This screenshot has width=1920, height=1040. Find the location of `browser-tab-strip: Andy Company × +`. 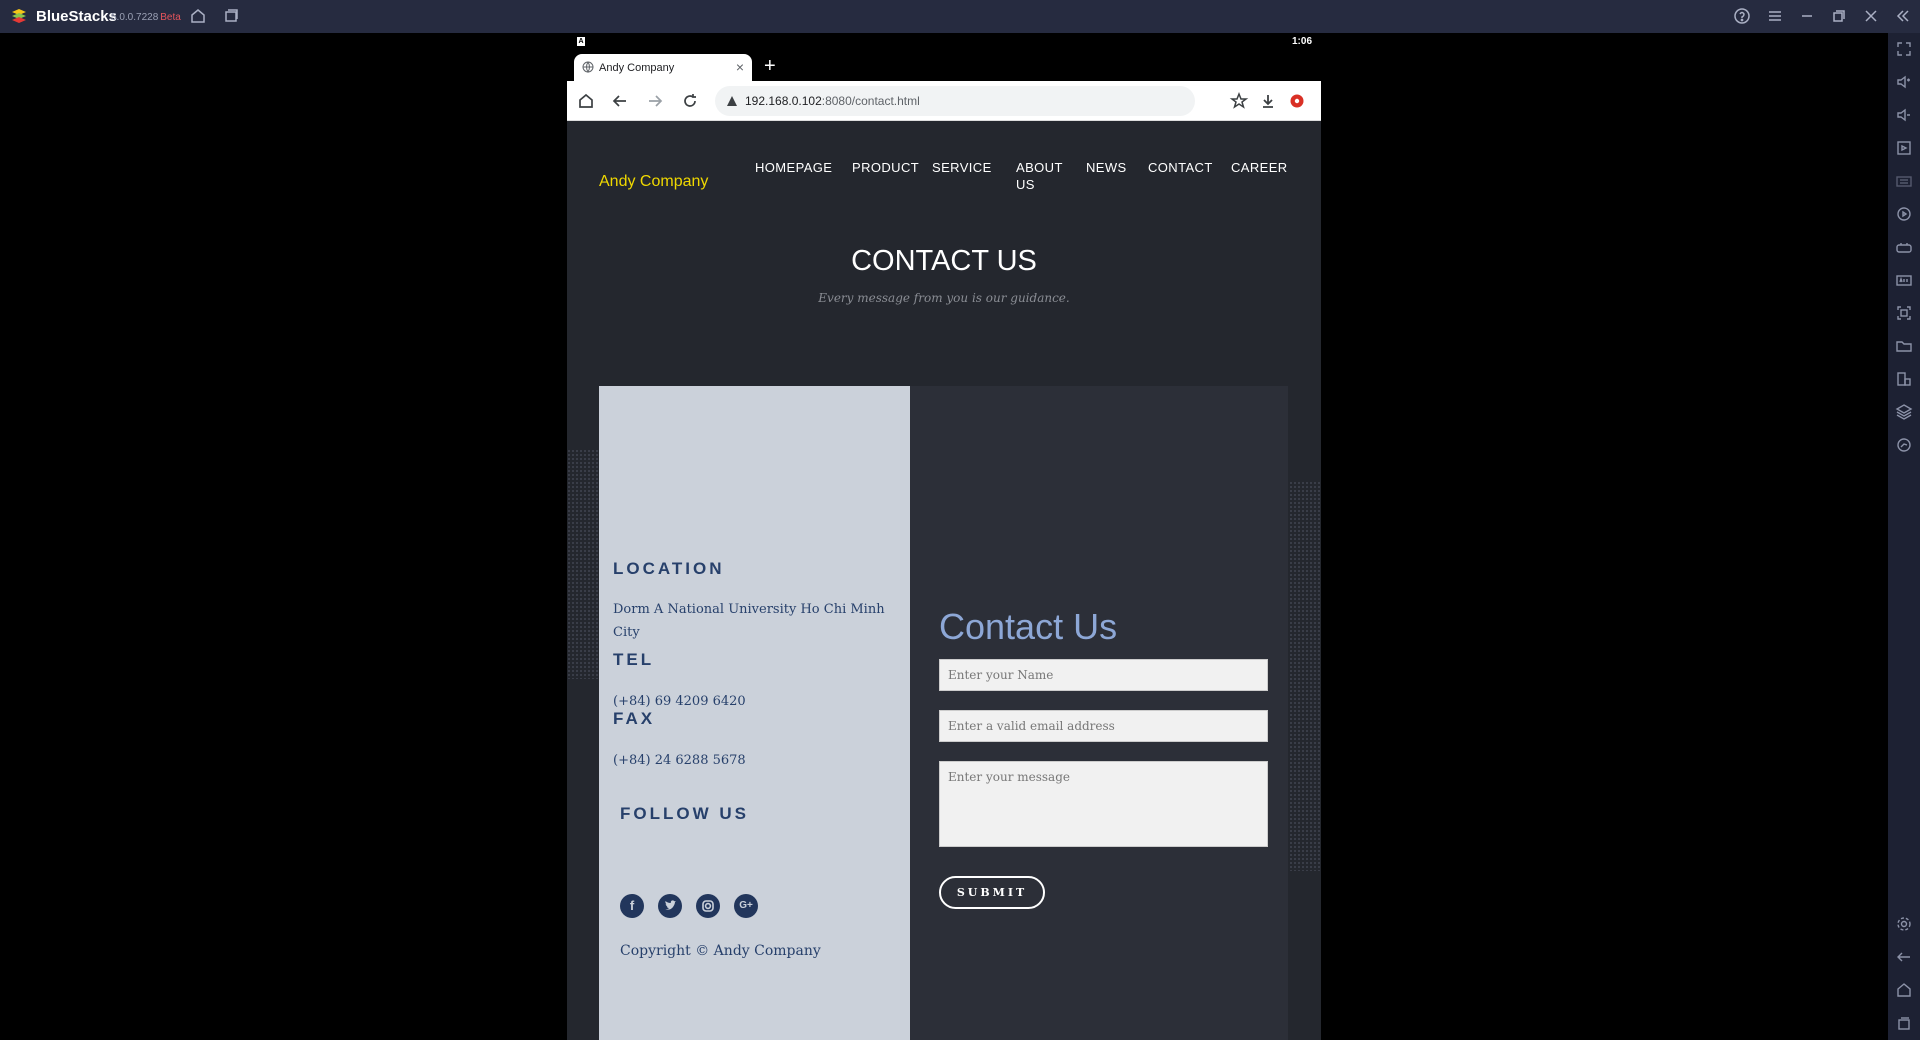

browser-tab-strip: Andy Company × + is located at coordinates (944, 66).